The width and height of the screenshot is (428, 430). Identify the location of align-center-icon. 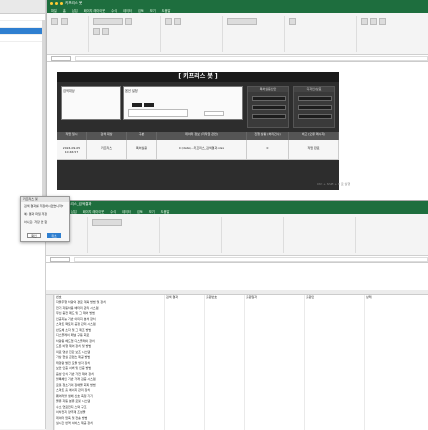
(177, 21).